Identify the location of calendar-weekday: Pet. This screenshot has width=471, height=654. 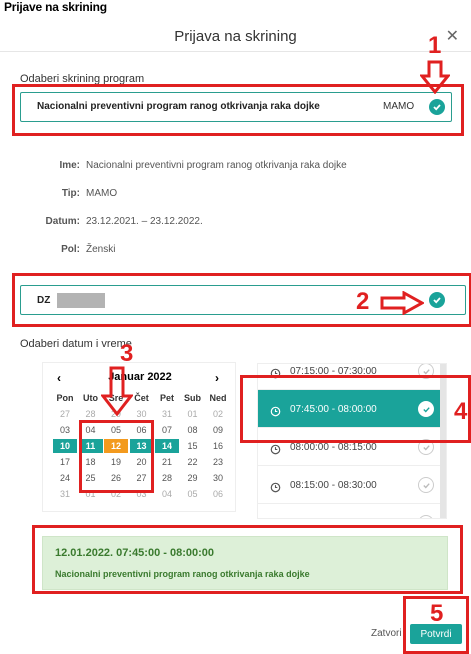
(166, 398).